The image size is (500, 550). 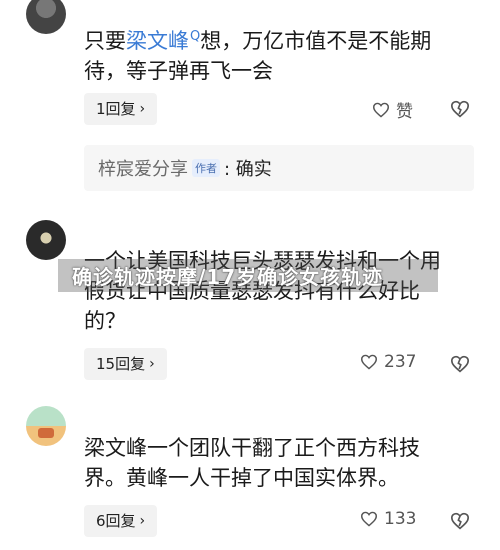 I want to click on comment-text: 只要梁文峰Q想，万亿市值不是不能期 待，等子弹再飞一会, so click(x=258, y=56).